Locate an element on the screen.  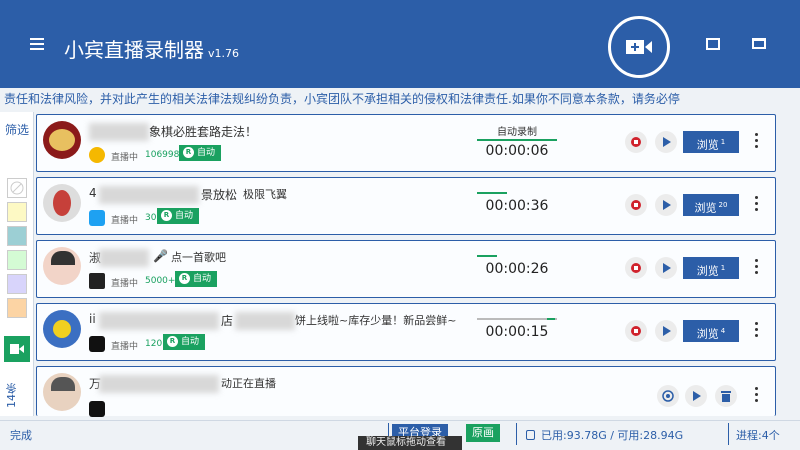
filter-tab: 筛选 is located at coordinates (17, 147).